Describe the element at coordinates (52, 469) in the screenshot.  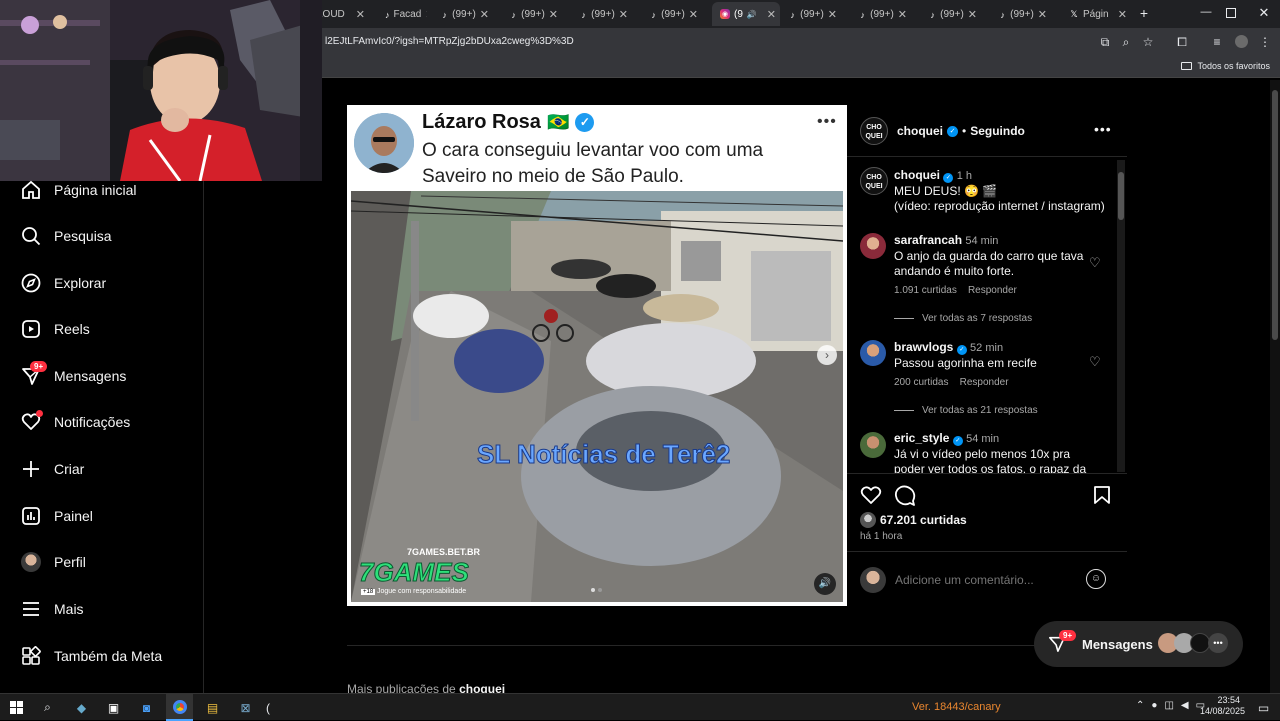
I see `sidebar-item-create: Criar` at that location.